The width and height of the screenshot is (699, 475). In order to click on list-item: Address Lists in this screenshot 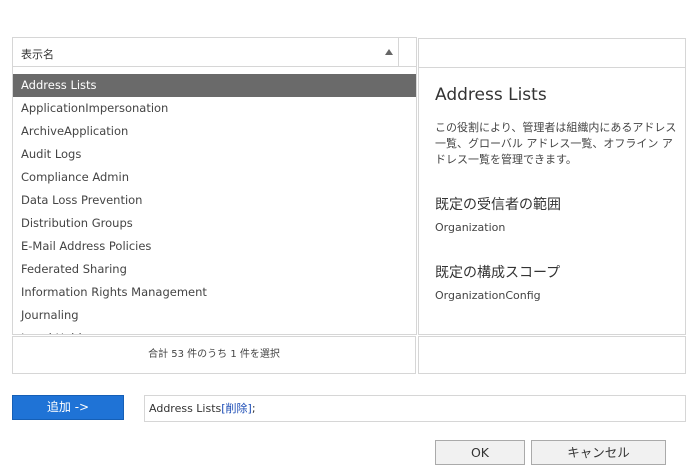, I will do `click(214, 85)`.